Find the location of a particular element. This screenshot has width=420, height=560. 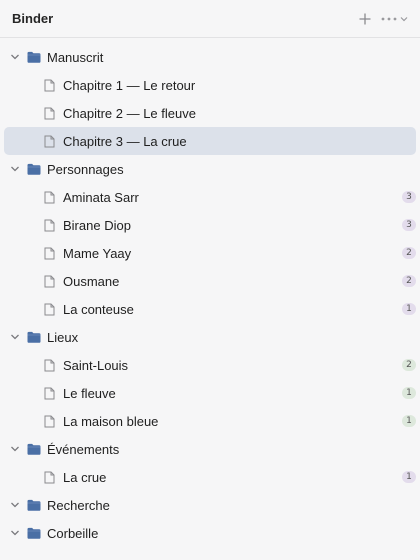

document-row: Saint-Louis 2 is located at coordinates (210, 365).